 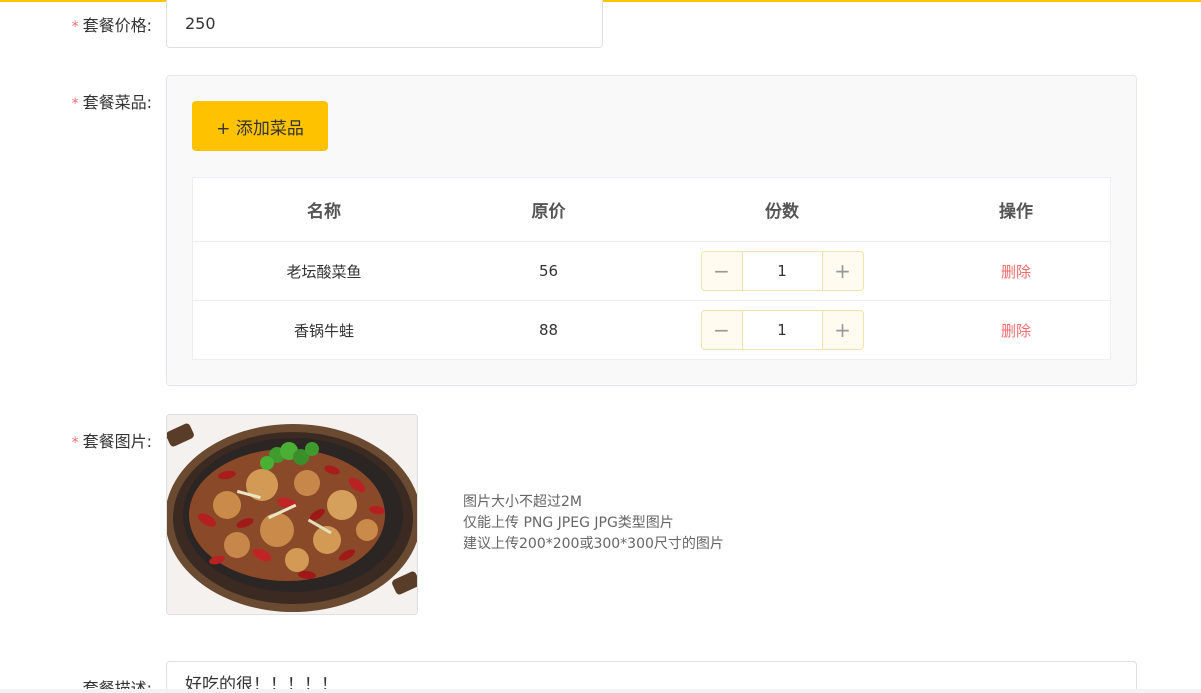 What do you see at coordinates (111, 25) in the screenshot?
I see `price-label: * 套餐价格:` at bounding box center [111, 25].